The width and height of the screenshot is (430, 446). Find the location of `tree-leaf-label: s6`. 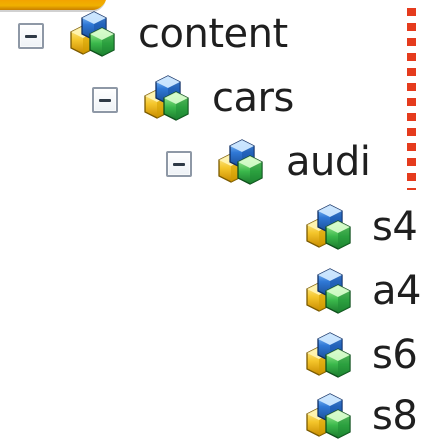

tree-leaf-label: s6 is located at coordinates (395, 355).